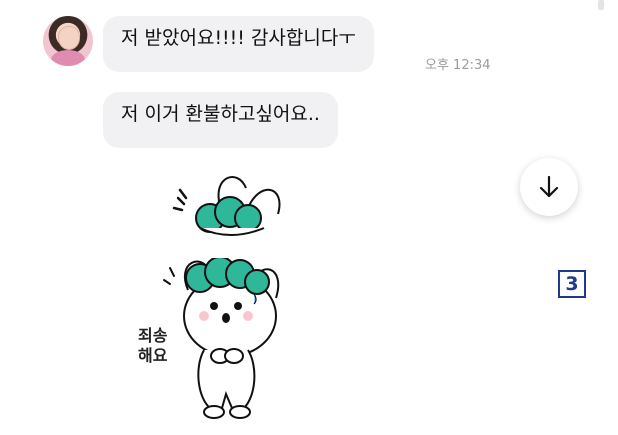 The image size is (618, 435). Describe the element at coordinates (68, 58) in the screenshot. I see `avatar-shirt` at that location.